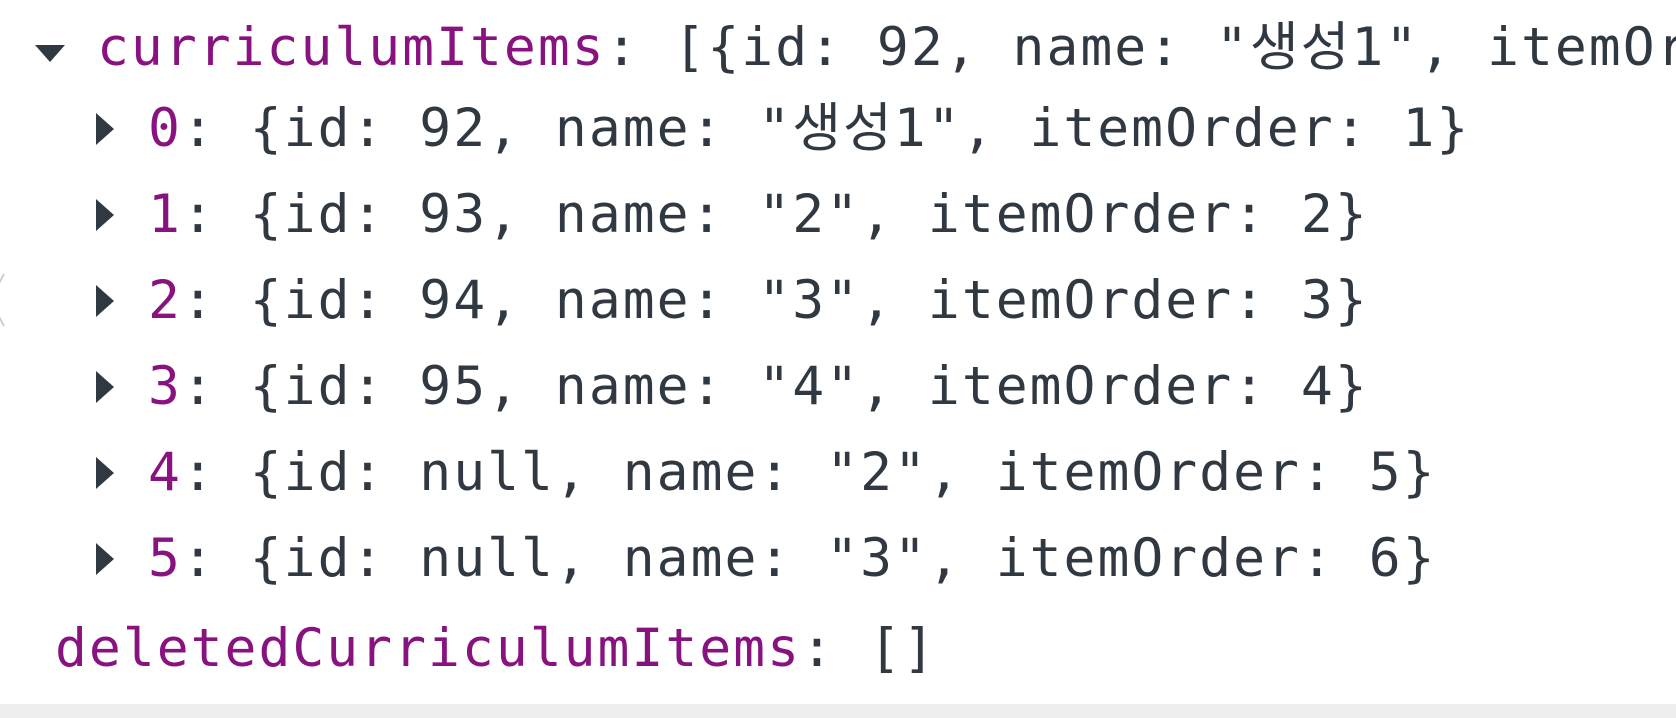  I want to click on array-index: 2, so click(165, 300).